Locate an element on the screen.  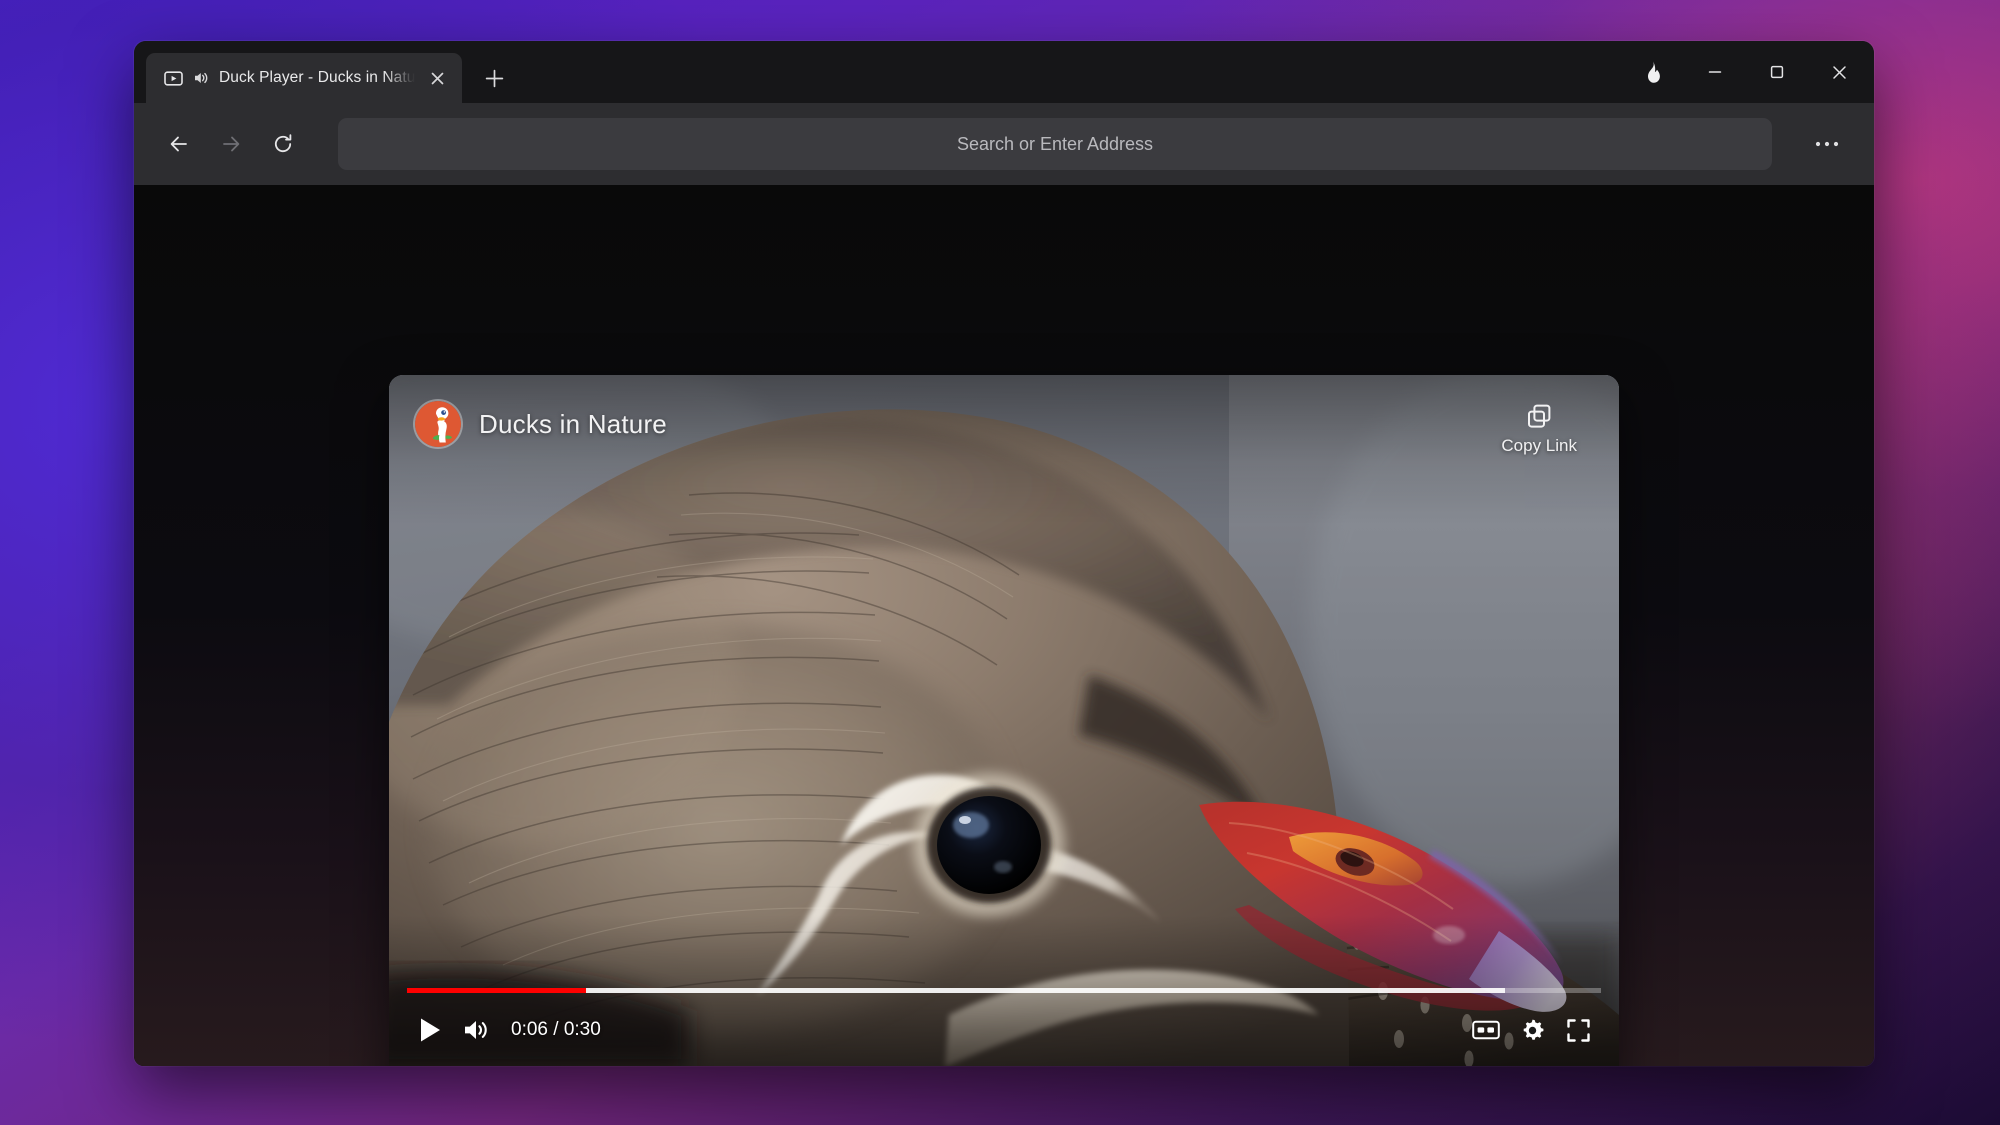
tab-close-button is located at coordinates (437, 78).